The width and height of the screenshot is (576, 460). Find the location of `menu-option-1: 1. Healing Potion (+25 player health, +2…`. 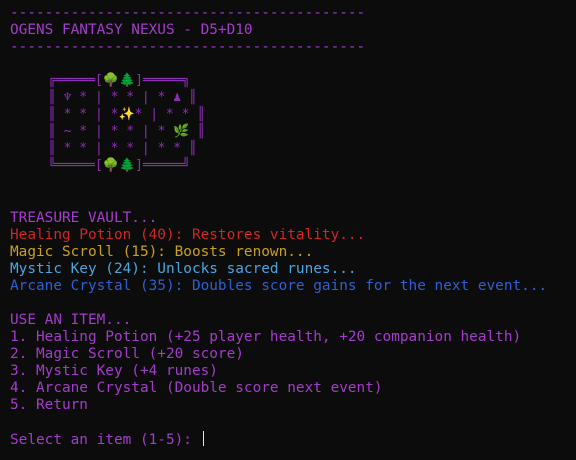

menu-option-1: 1. Healing Potion (+25 player health, +2… is located at coordinates (266, 337).